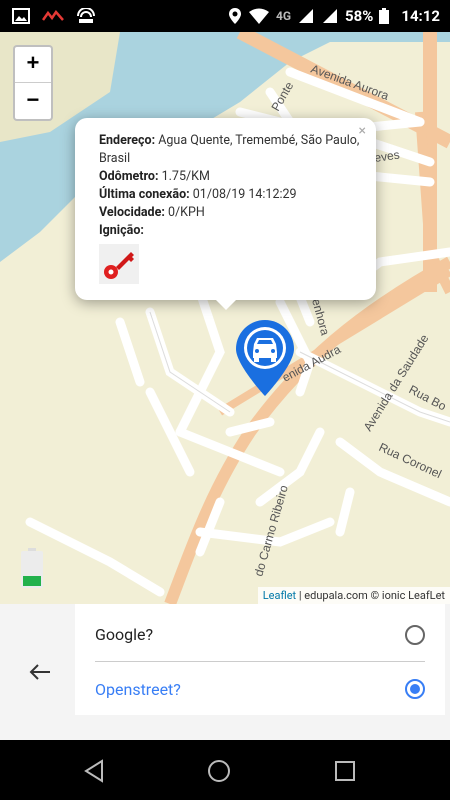 This screenshot has width=450, height=800. I want to click on option-openstreet: Openstreet?, so click(260, 689).